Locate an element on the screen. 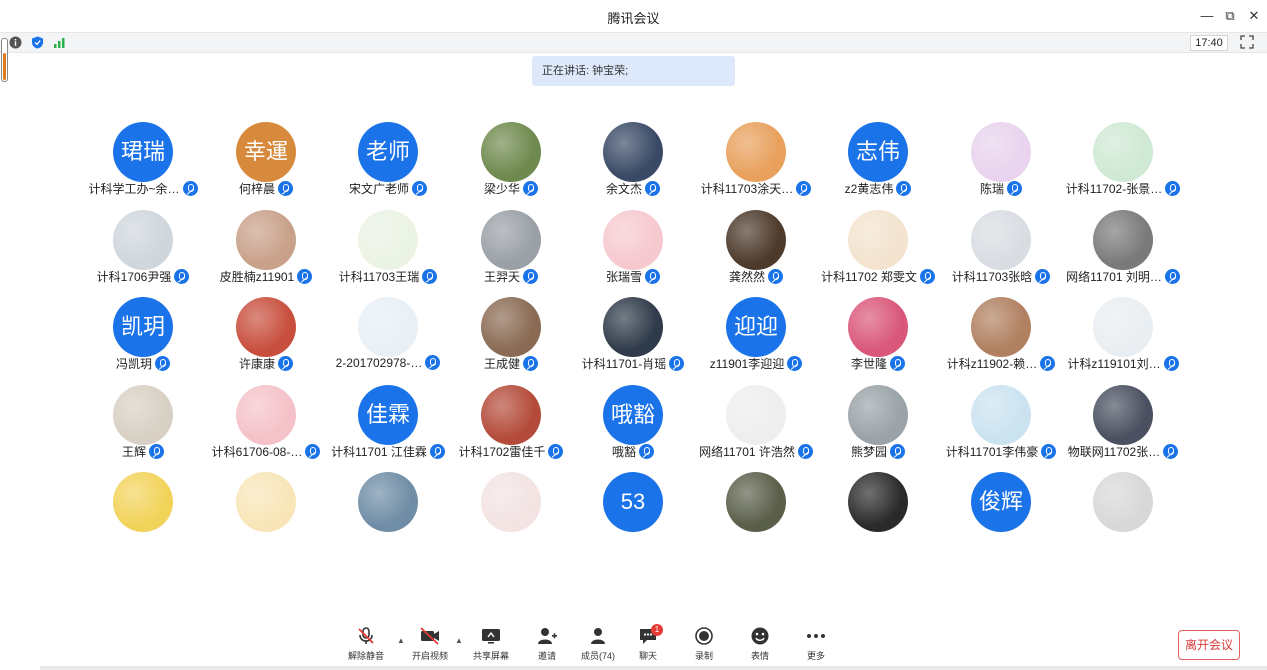 The height and width of the screenshot is (670, 1267). participant-name-line: 王羿天 is located at coordinates (511, 277).